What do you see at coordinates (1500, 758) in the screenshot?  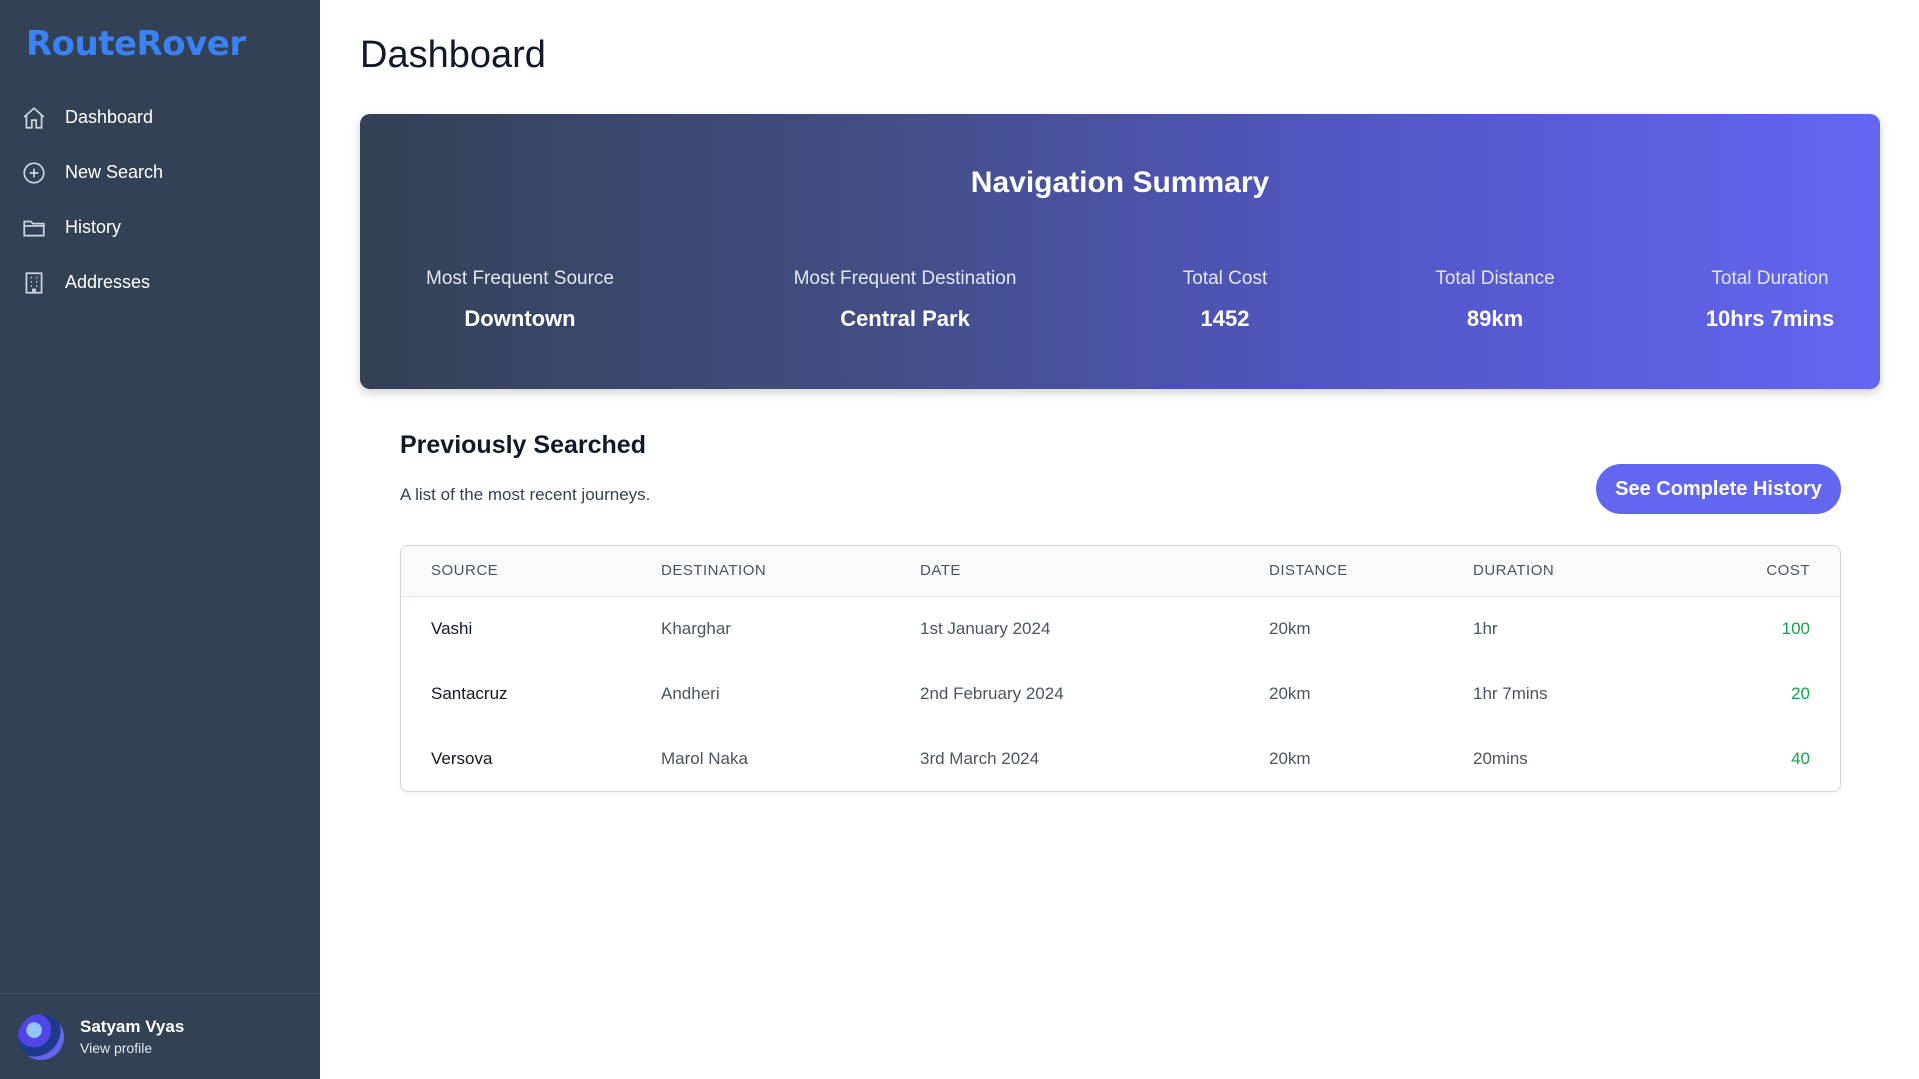 I see `cell-duration: 20mins` at bounding box center [1500, 758].